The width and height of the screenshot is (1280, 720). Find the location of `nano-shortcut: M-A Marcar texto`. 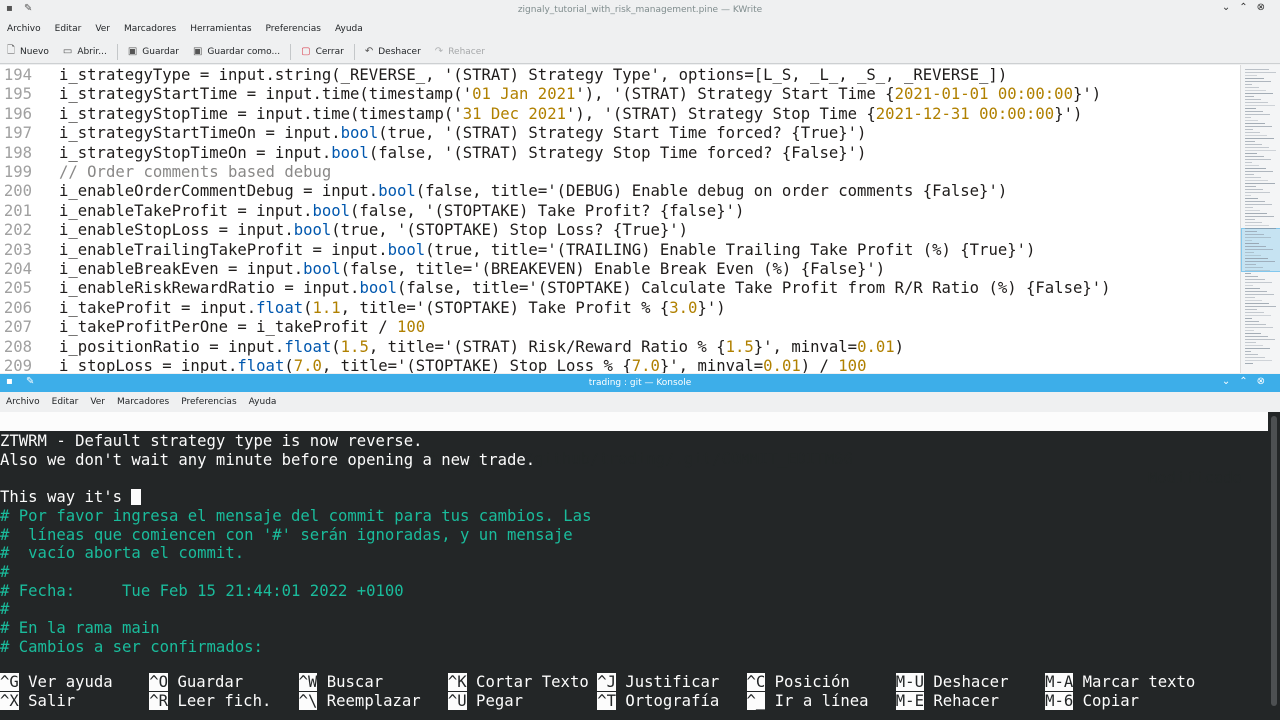

nano-shortcut: M-A Marcar texto is located at coordinates (1120, 682).